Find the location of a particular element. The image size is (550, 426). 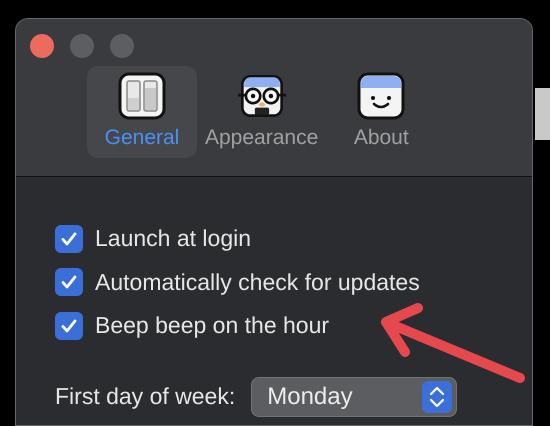

background-window is located at coordinates (542, 114).